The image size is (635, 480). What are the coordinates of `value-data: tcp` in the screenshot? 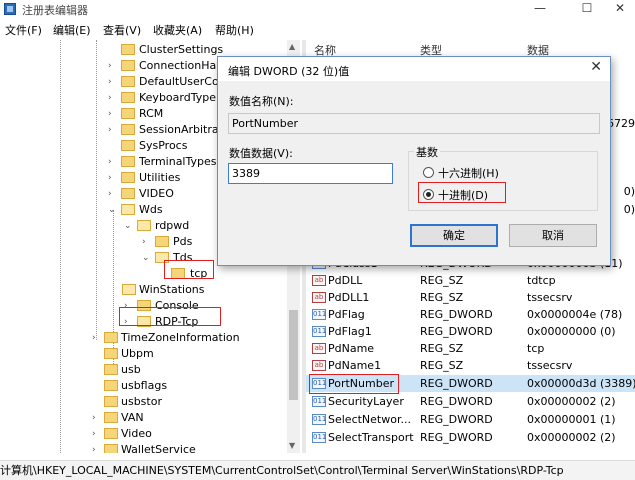 It's located at (536, 348).